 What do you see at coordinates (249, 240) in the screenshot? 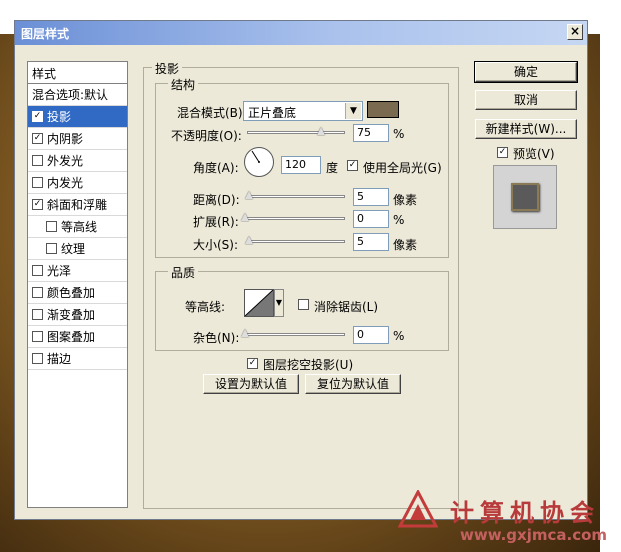
I see `size-slider-thumb` at bounding box center [249, 240].